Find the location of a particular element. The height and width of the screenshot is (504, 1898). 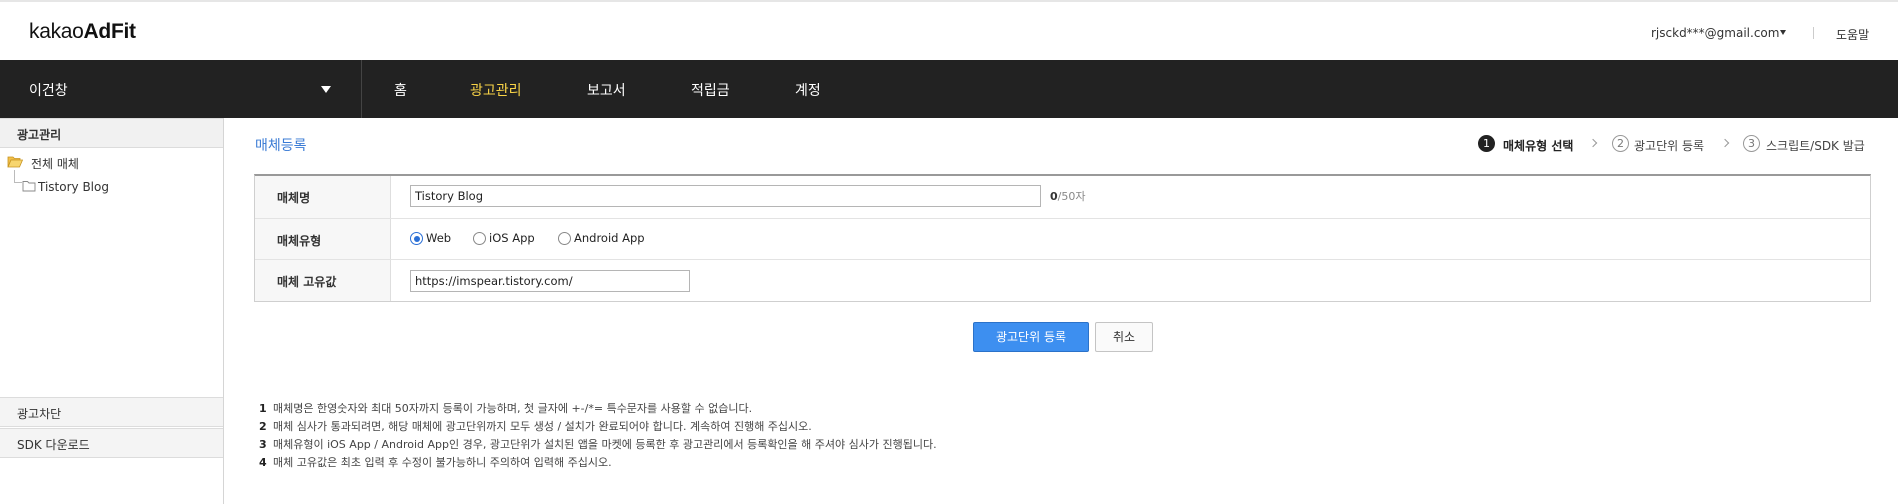

folder-open-icon is located at coordinates (15, 162).